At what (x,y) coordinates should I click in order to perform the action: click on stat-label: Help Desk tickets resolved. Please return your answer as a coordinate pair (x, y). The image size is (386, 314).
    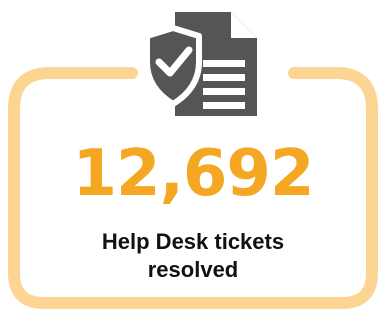
    Looking at the image, I should click on (193, 255).